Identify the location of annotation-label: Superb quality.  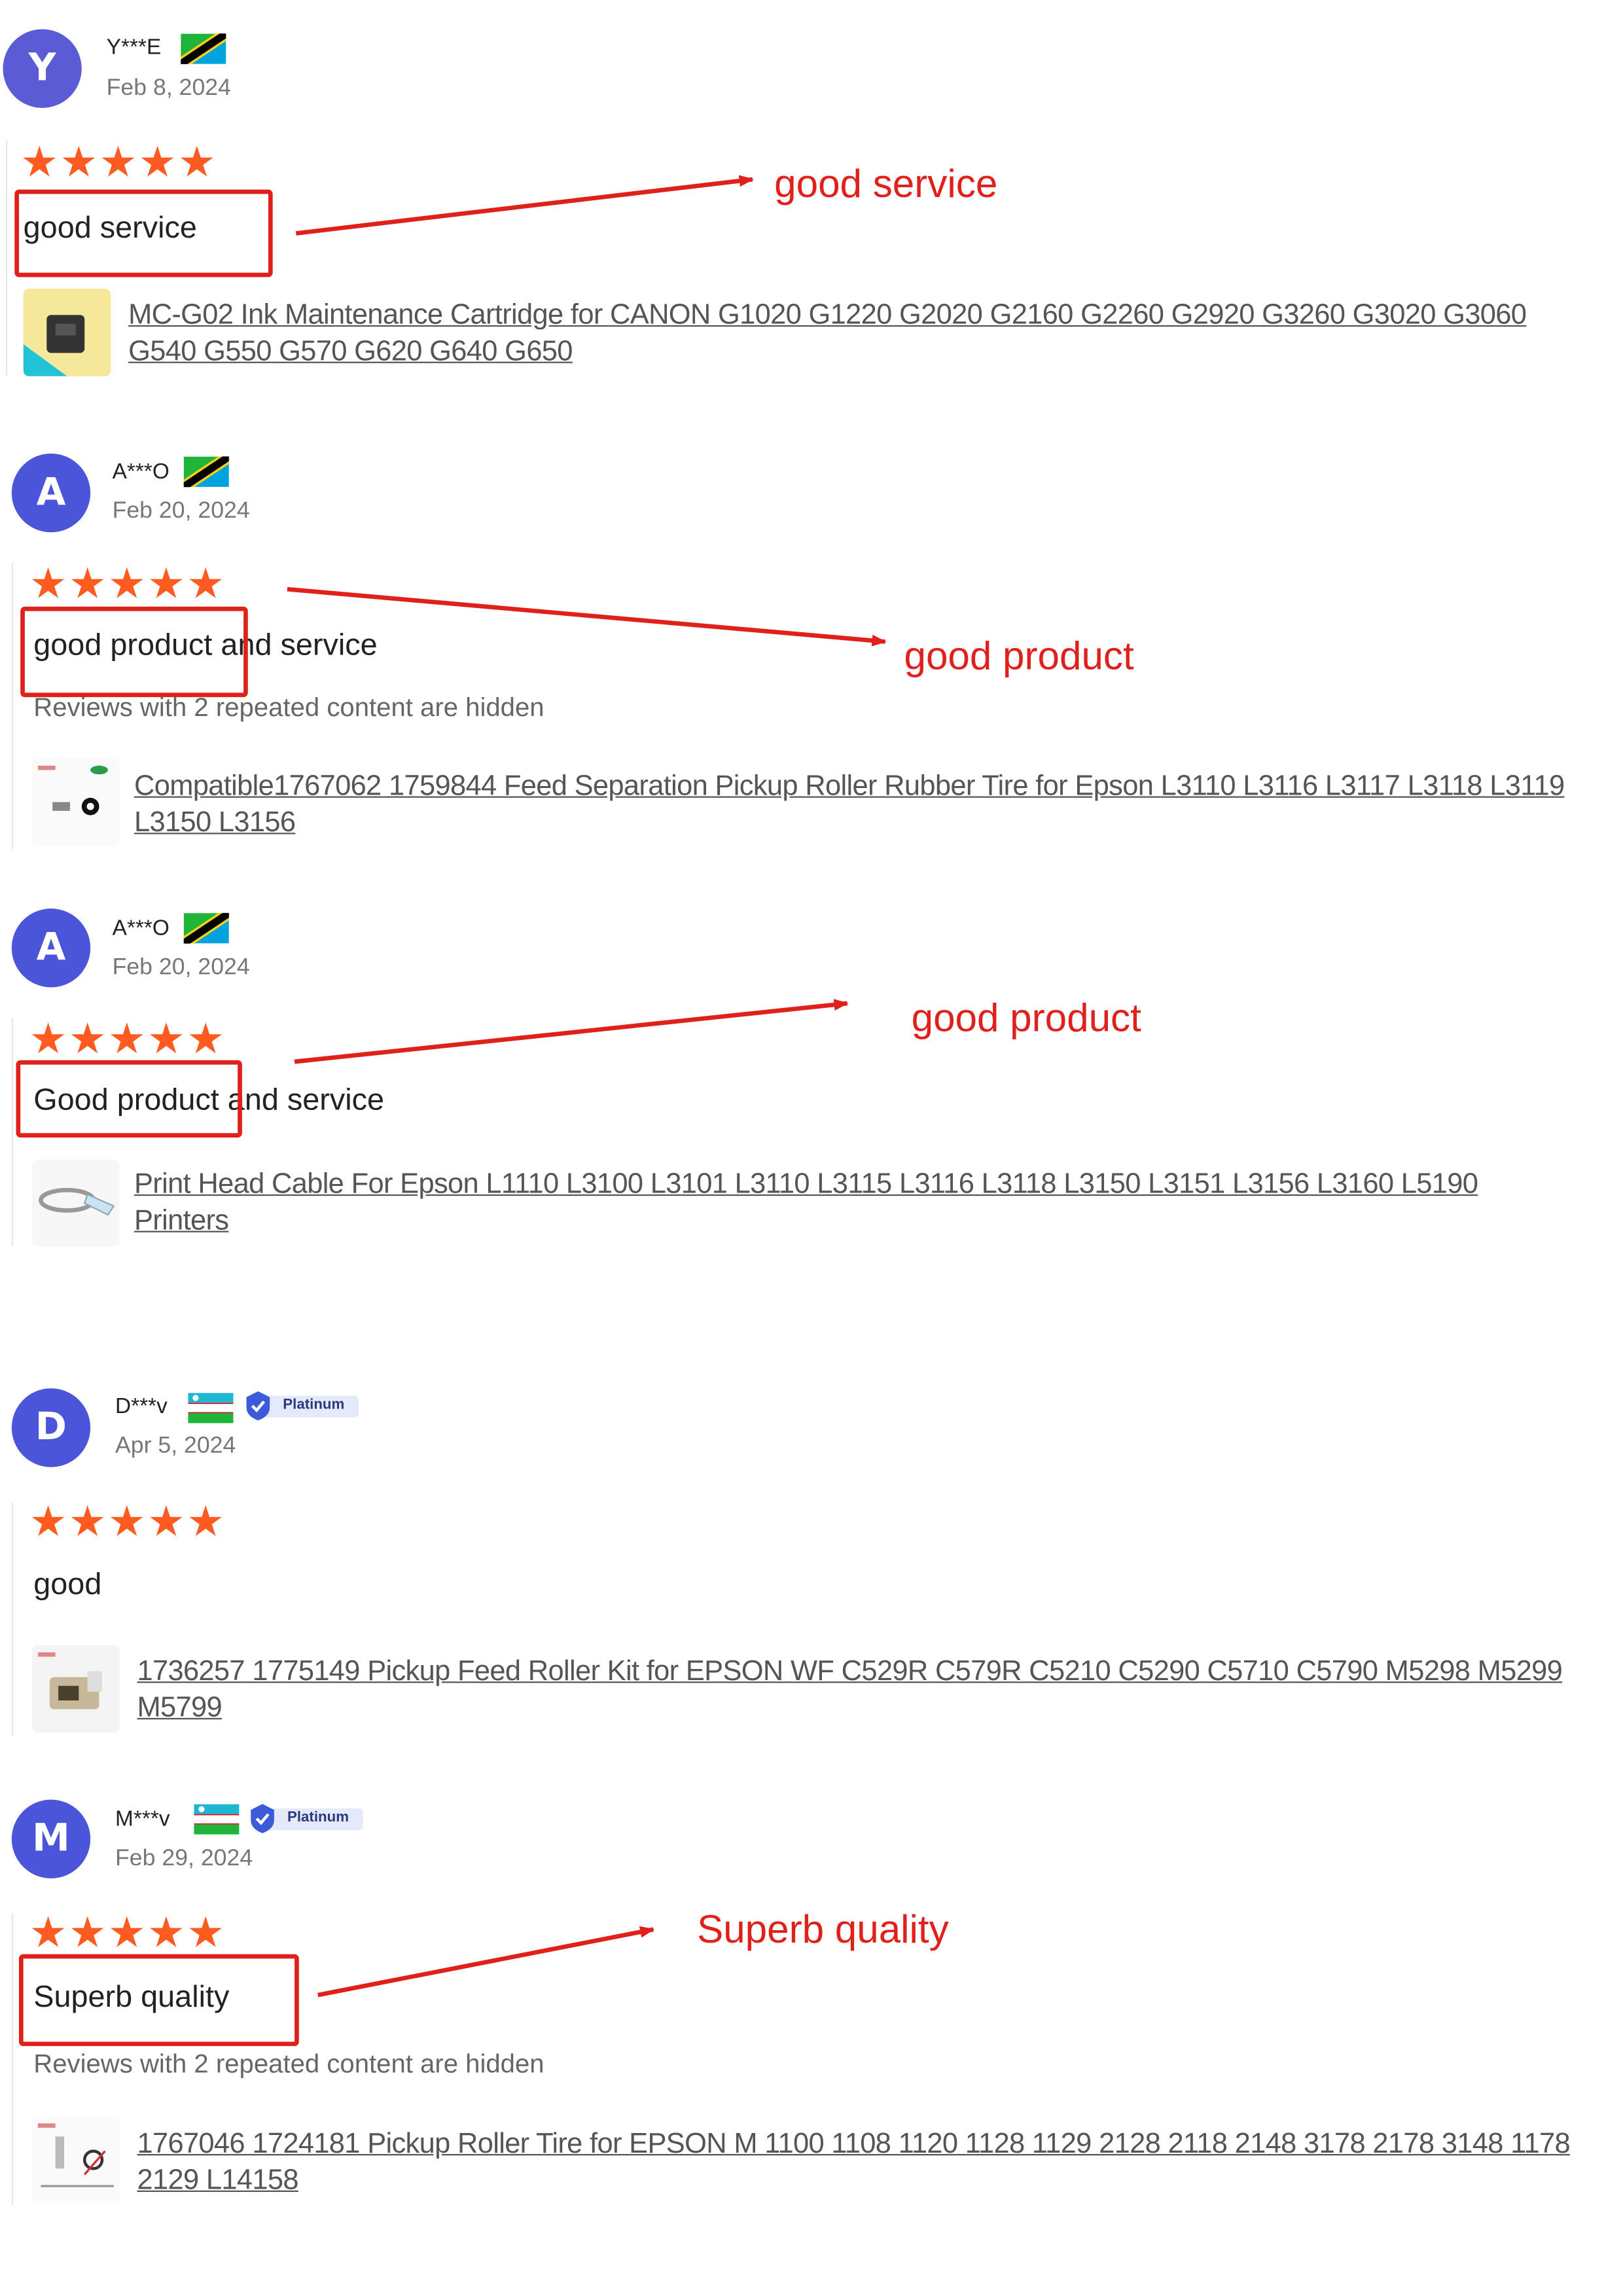
(823, 1929).